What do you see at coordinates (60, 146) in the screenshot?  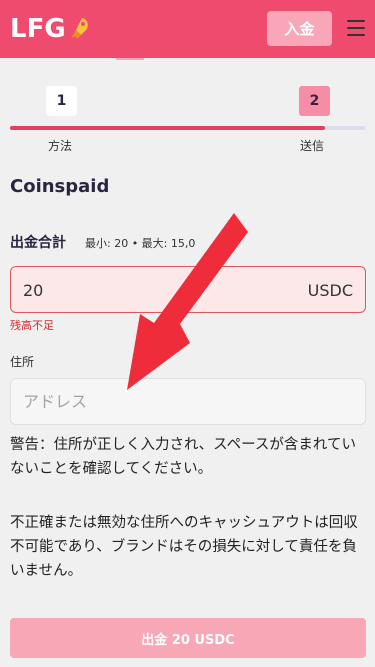 I see `step-1-label: 方法` at bounding box center [60, 146].